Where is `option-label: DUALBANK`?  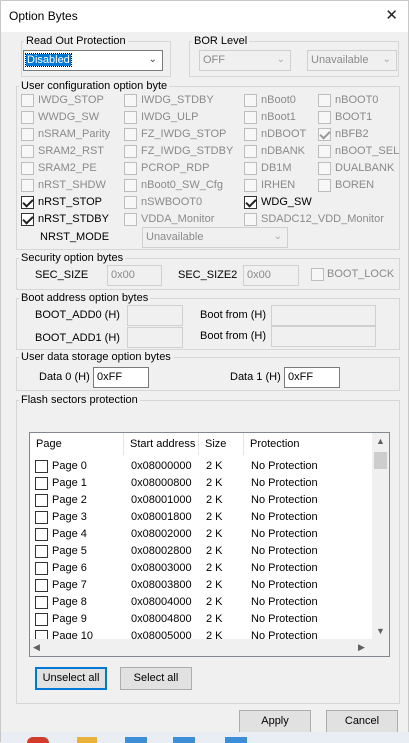
option-label: DUALBANK is located at coordinates (365, 168).